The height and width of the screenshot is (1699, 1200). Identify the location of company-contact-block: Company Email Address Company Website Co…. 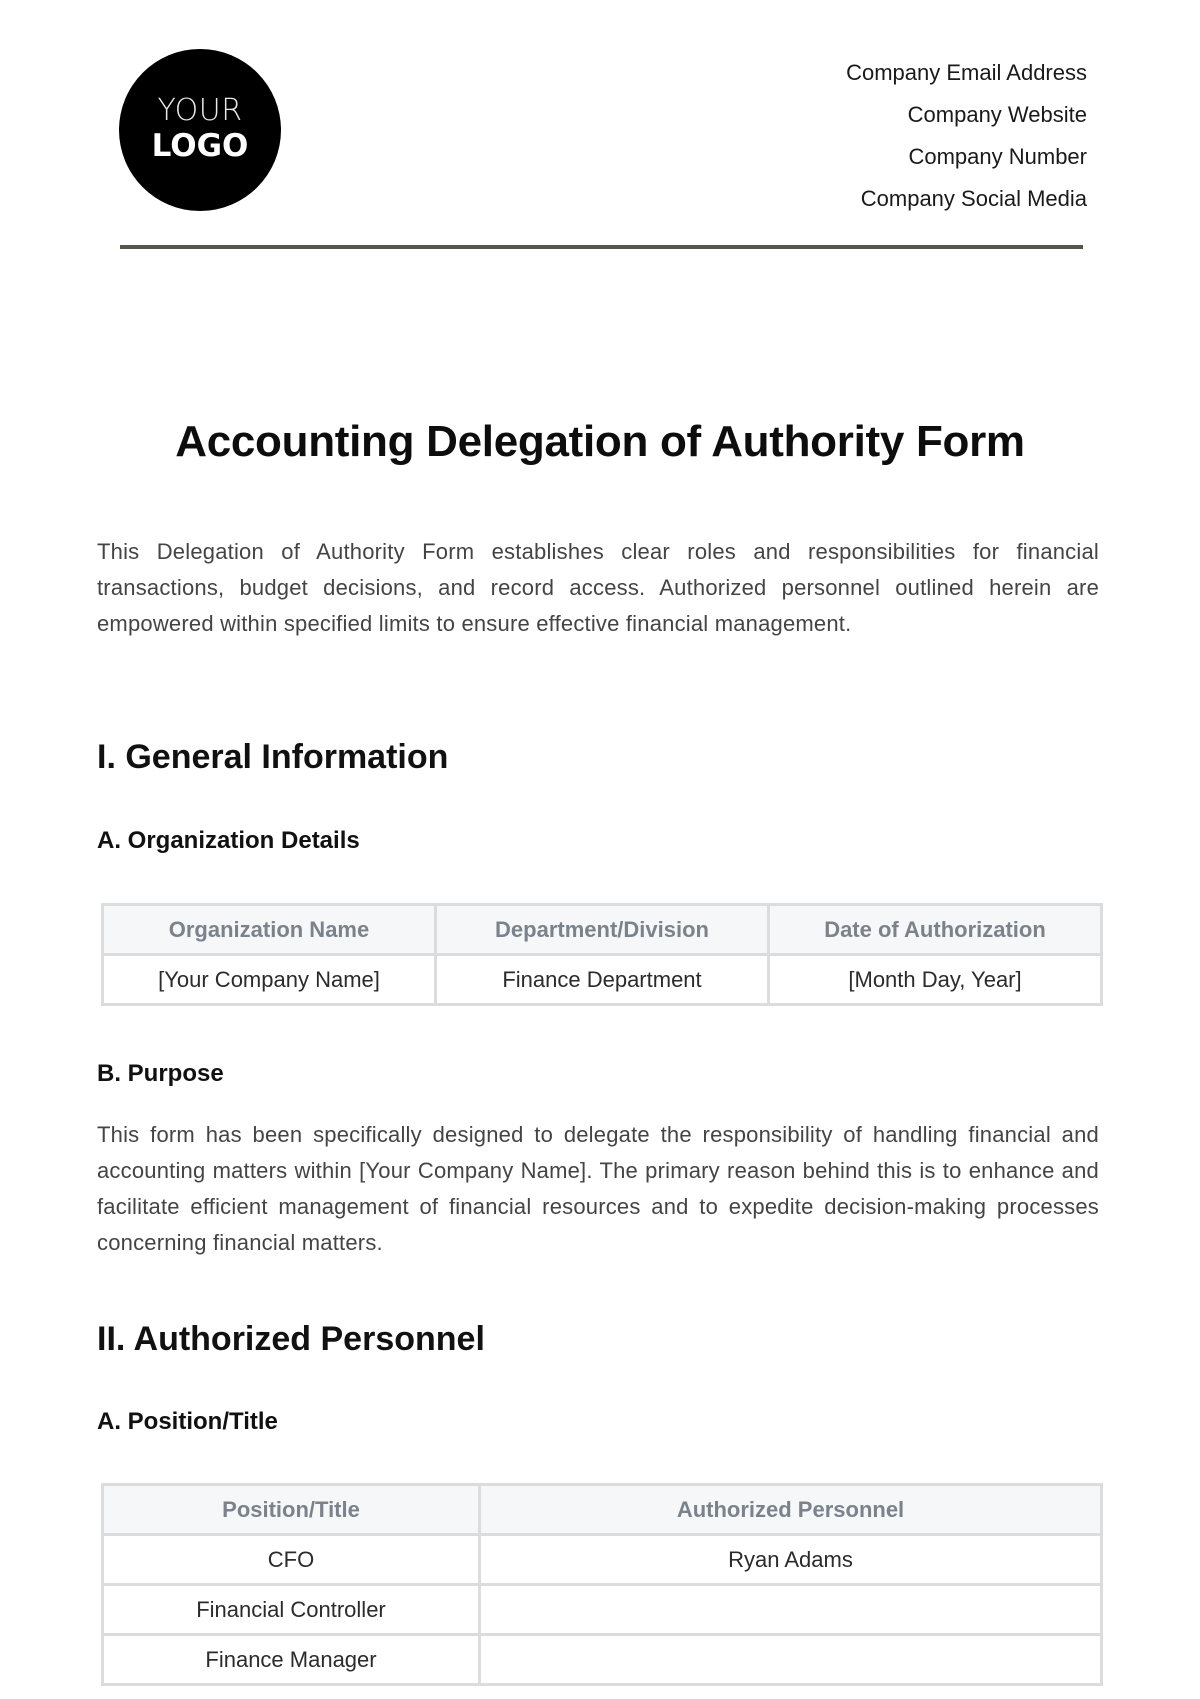
(966, 136).